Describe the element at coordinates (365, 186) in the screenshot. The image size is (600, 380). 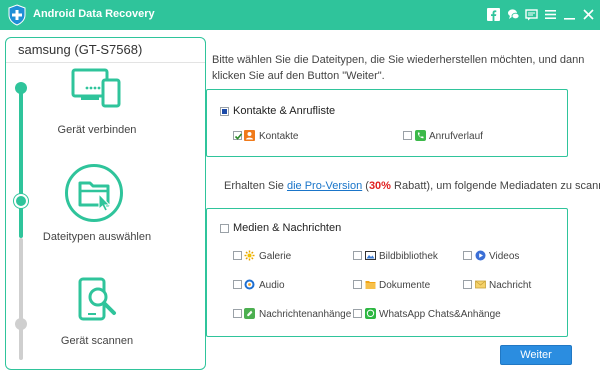
I see `pro-notice-paren: (` at that location.